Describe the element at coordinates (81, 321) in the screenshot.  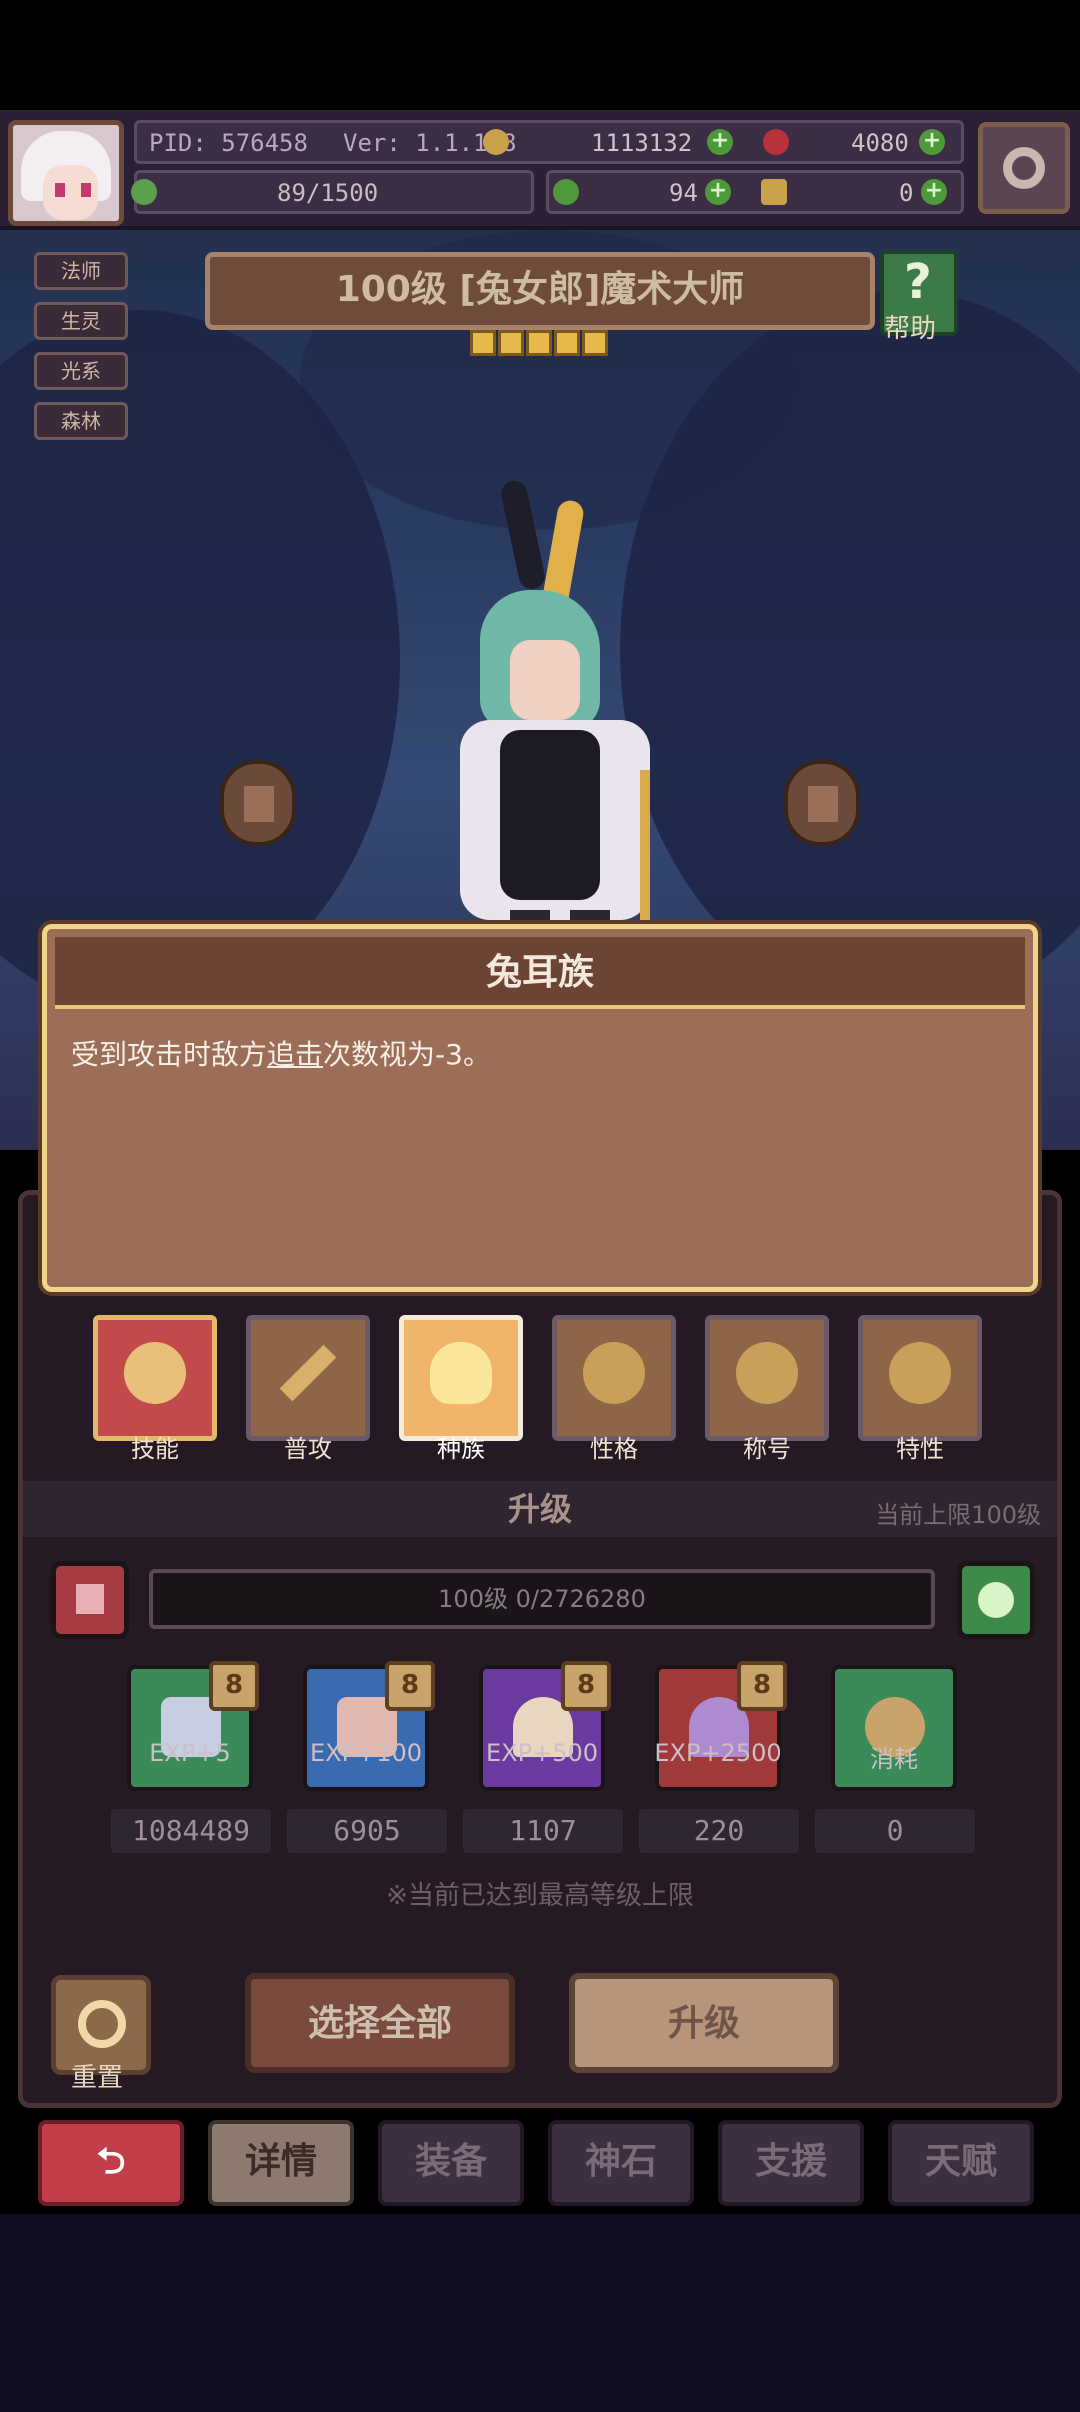
I see `type-tag: 生灵` at that location.